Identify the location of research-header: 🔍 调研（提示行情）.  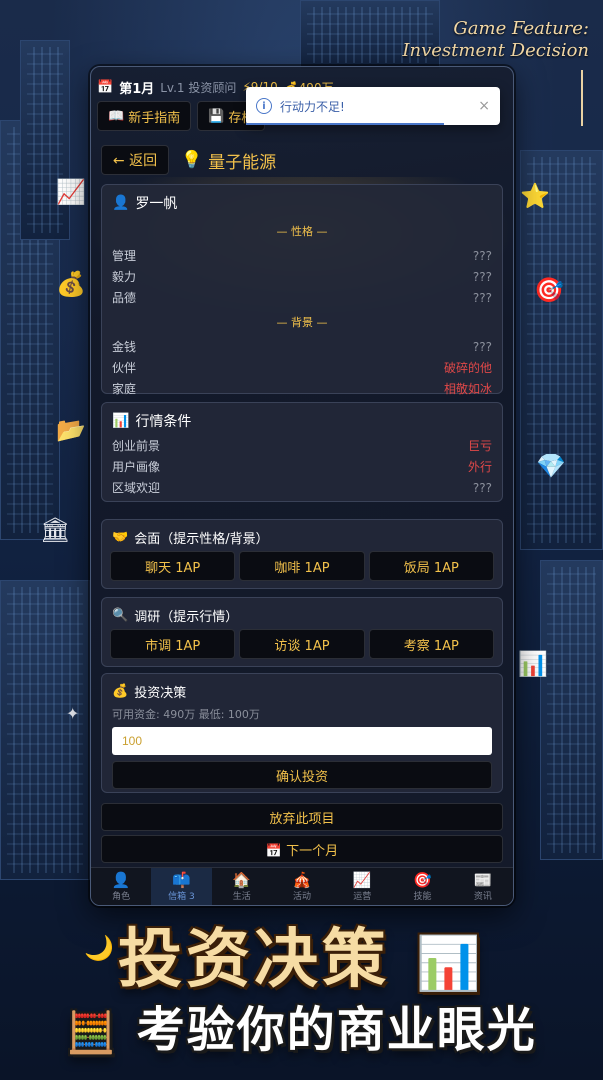
(302, 615).